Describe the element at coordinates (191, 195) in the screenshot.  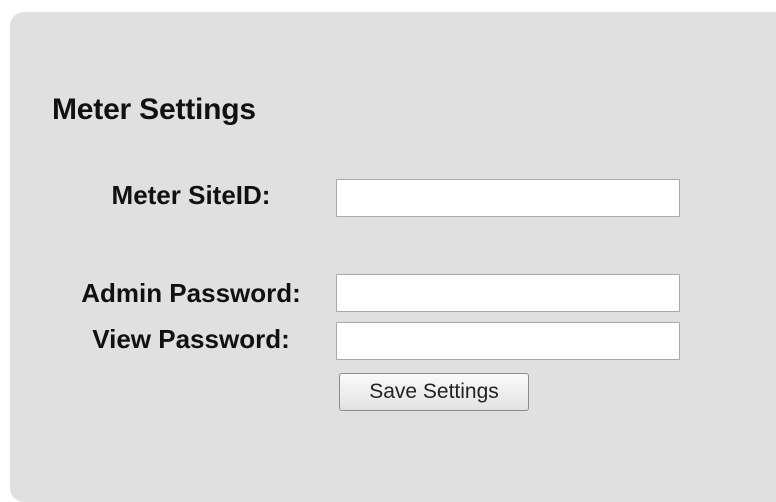
I see `site-id-label: Meter SiteID:` at that location.